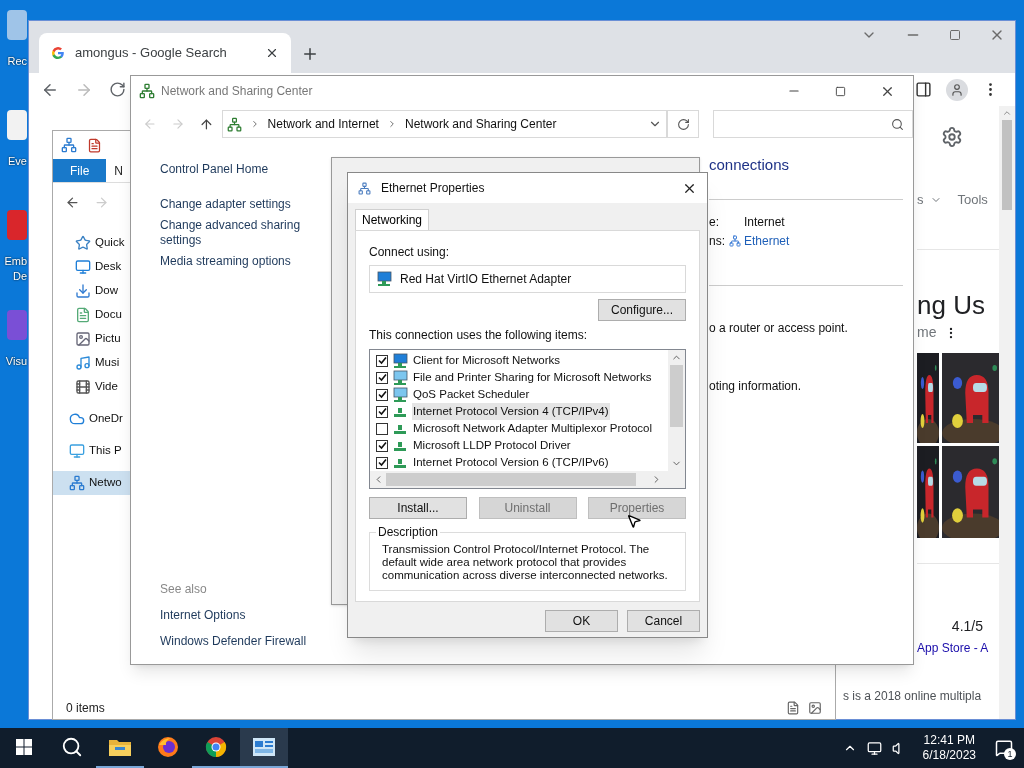  What do you see at coordinates (492, 445) in the screenshot?
I see `list-item: Microsoft LLDP Protocol Driver` at bounding box center [492, 445].